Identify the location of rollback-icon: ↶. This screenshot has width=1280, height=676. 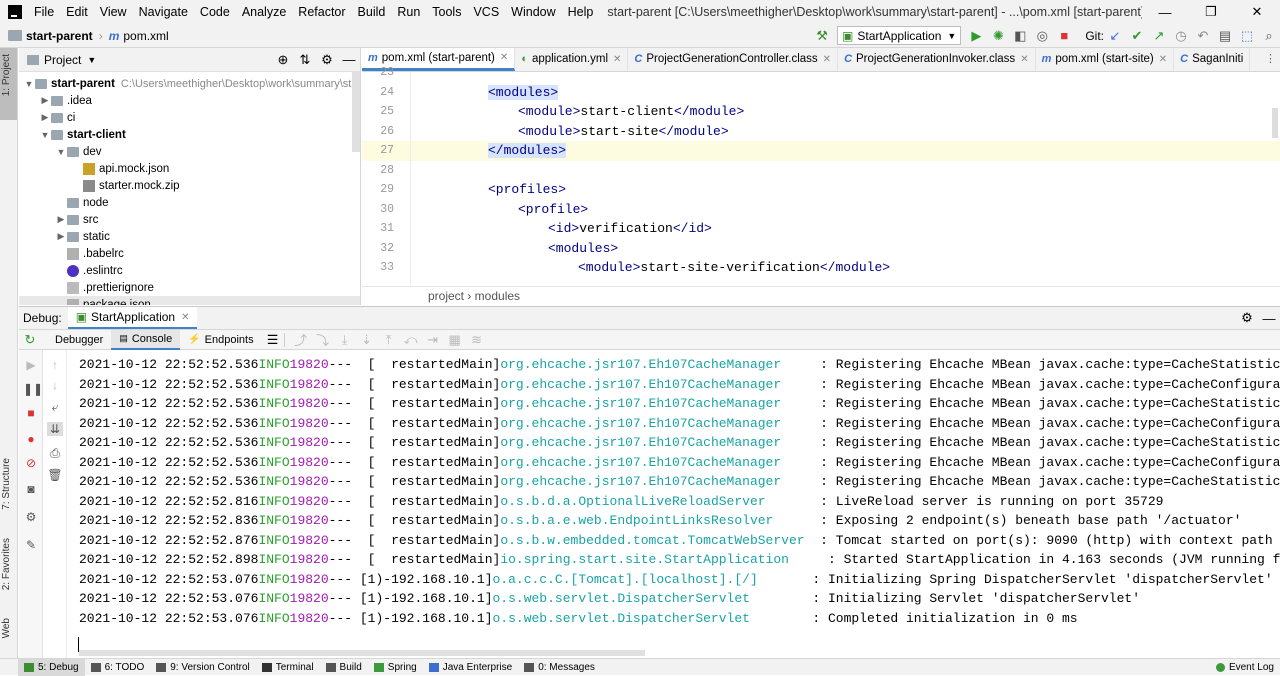
(1203, 36).